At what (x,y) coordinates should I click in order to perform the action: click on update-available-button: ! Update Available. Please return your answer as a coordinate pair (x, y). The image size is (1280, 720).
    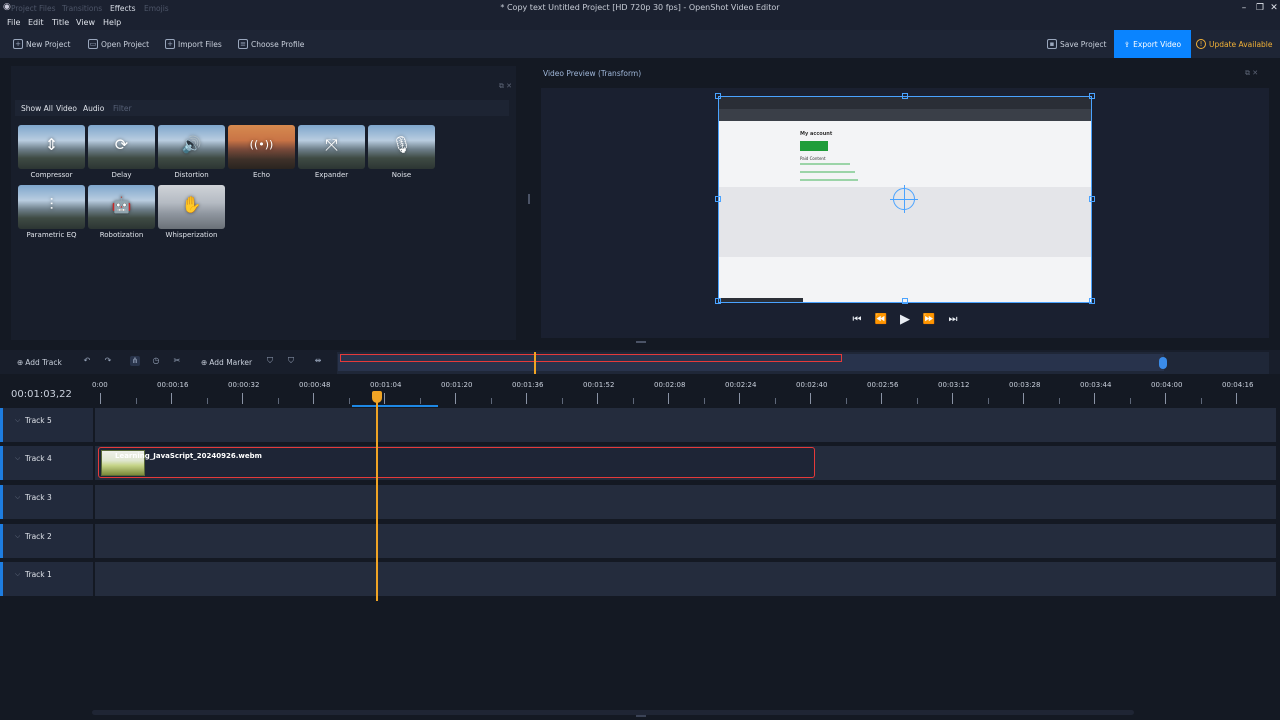
    Looking at the image, I should click on (1234, 44).